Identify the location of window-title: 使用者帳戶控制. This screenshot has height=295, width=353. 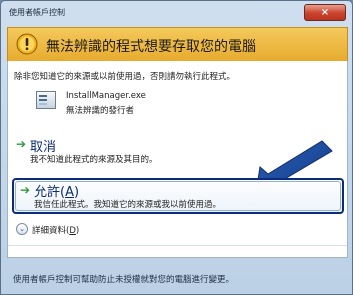
(37, 12).